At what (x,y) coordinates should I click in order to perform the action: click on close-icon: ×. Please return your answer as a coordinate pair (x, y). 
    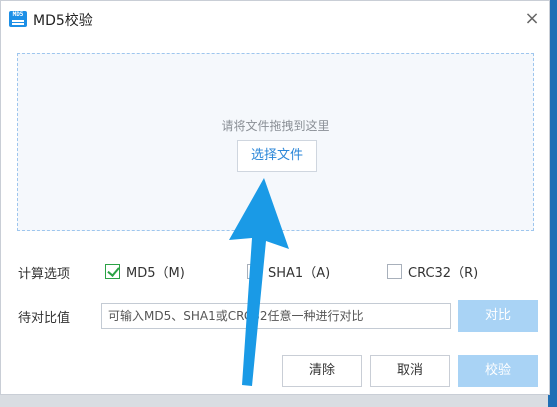
    Looking at the image, I should click on (532, 18).